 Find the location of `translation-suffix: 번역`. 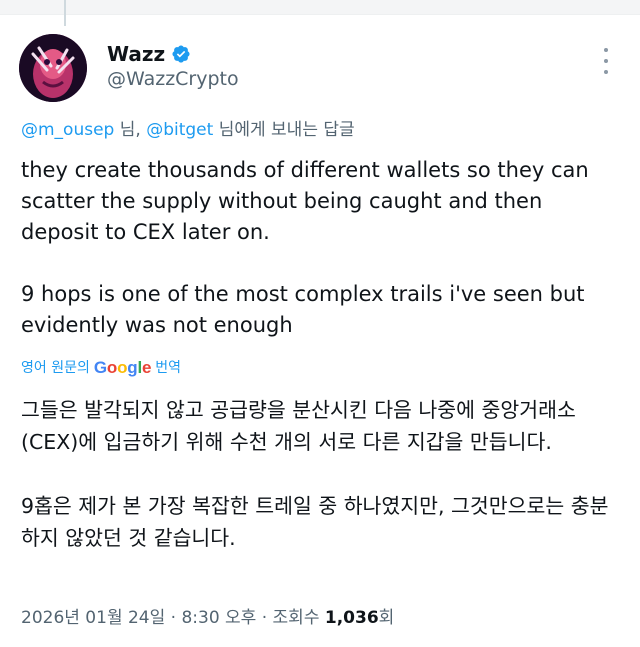

translation-suffix: 번역 is located at coordinates (168, 368).